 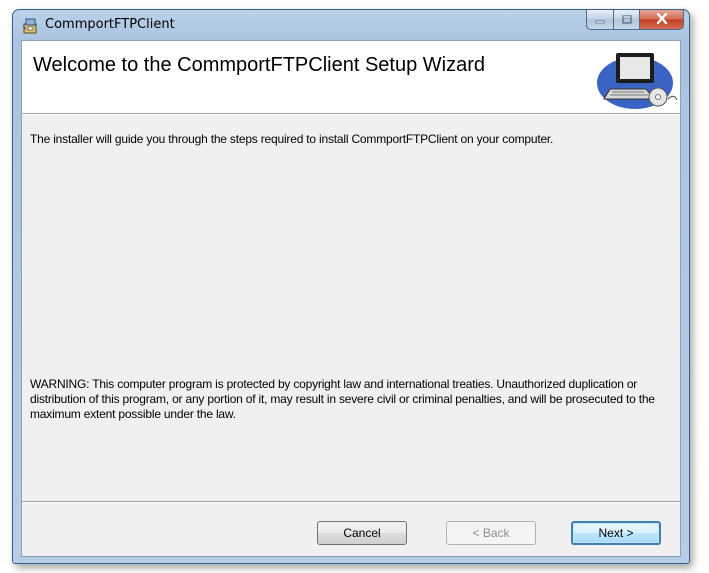 What do you see at coordinates (351, 114) in the screenshot?
I see `banner-divider` at bounding box center [351, 114].